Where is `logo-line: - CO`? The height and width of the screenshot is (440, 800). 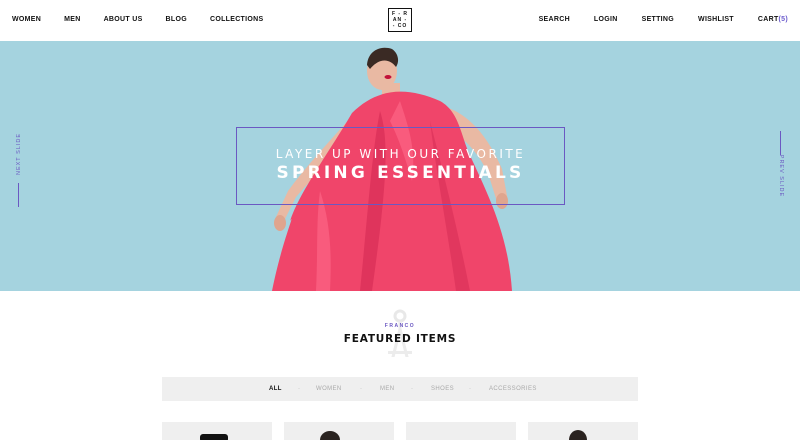
logo-line: - CO is located at coordinates (400, 26).